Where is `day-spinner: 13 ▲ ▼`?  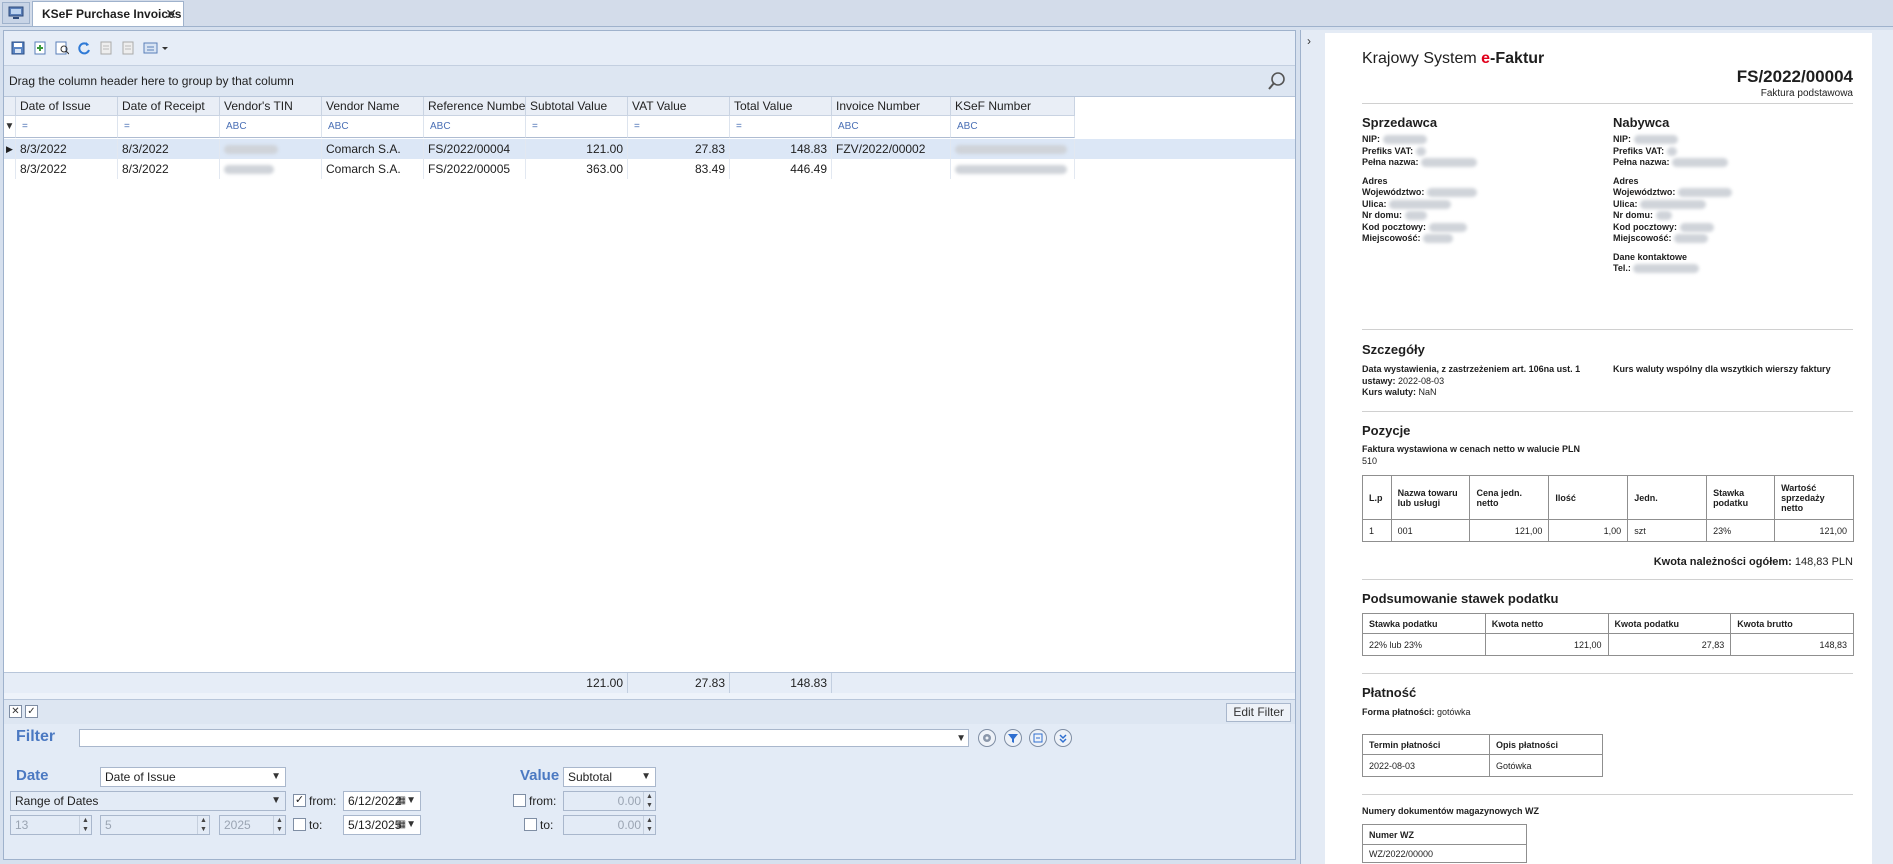
day-spinner: 13 ▲ ▼ is located at coordinates (51, 825).